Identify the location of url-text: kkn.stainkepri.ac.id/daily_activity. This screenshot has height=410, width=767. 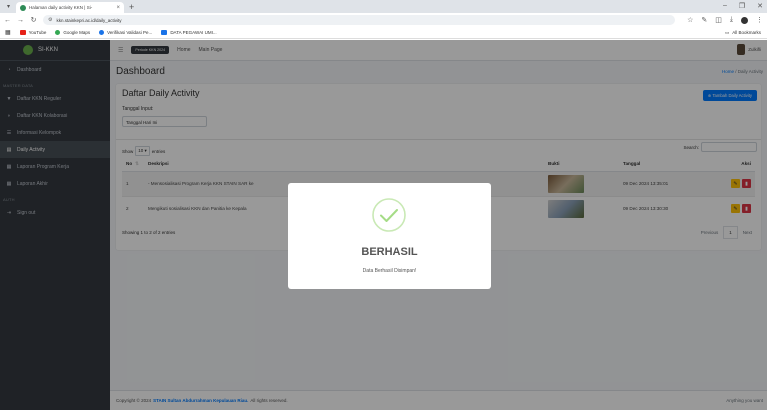
(89, 20).